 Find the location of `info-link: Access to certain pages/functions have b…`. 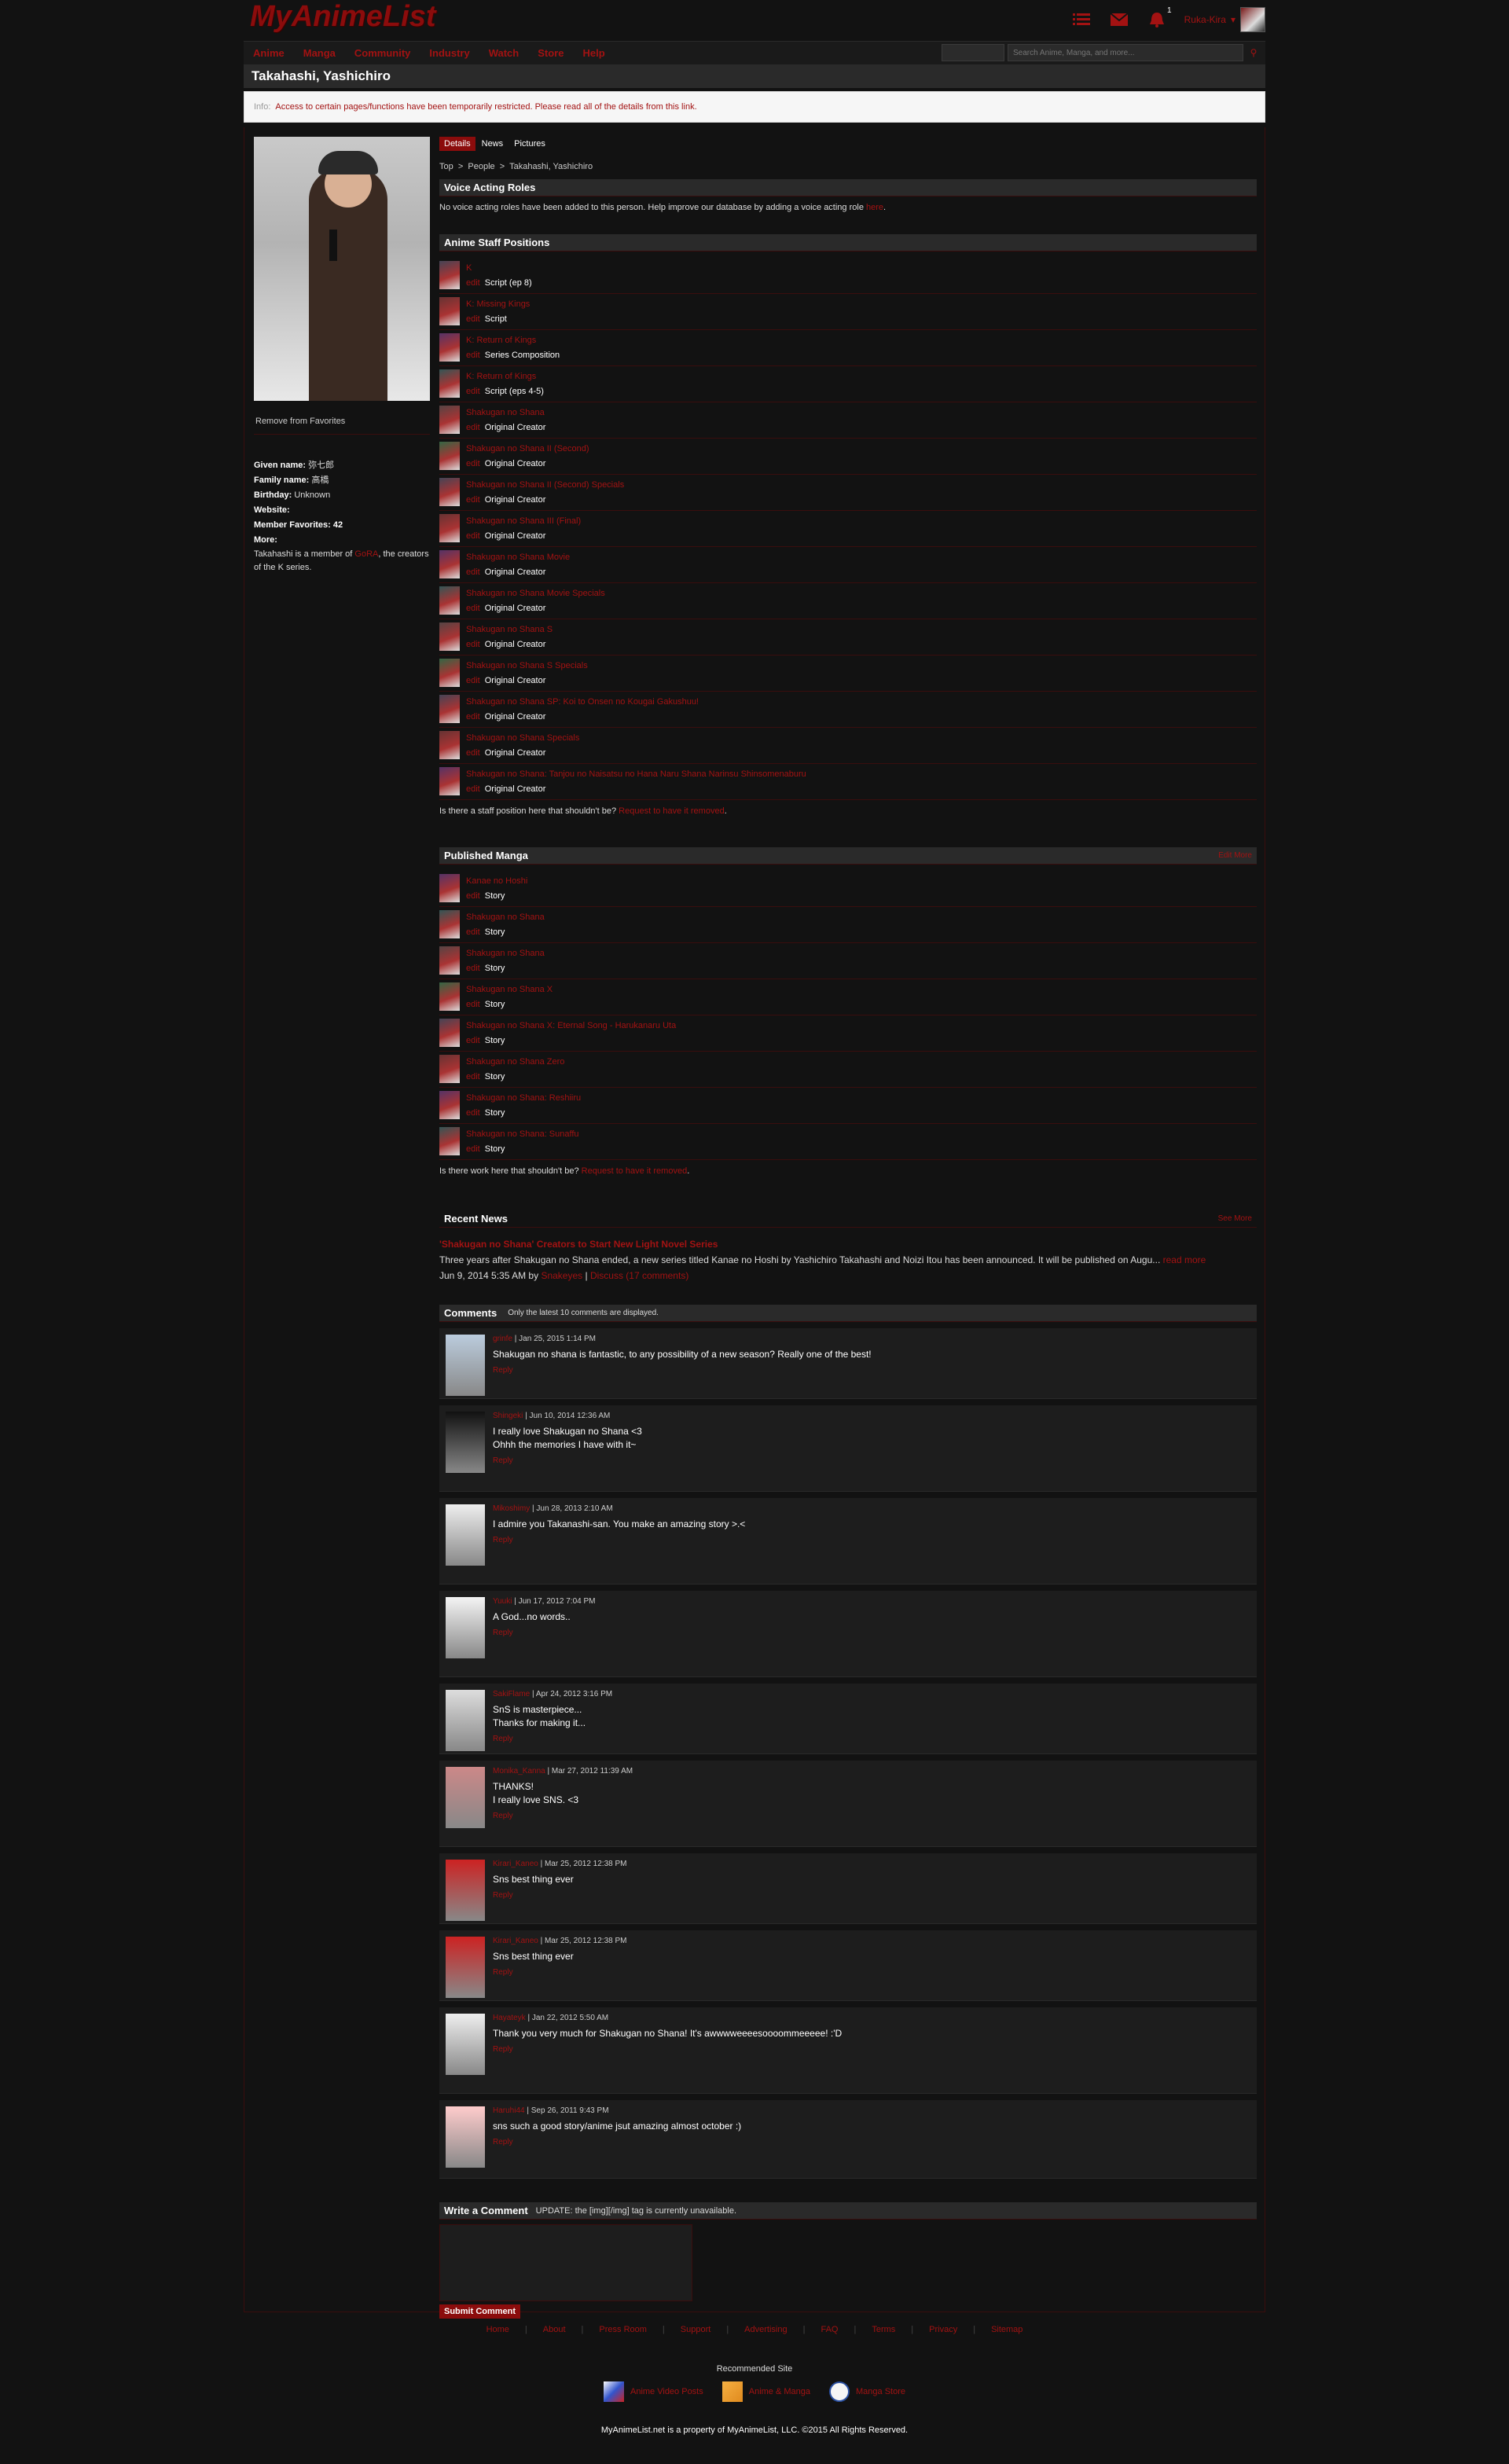

info-link: Access to certain pages/functions have b… is located at coordinates (485, 107).